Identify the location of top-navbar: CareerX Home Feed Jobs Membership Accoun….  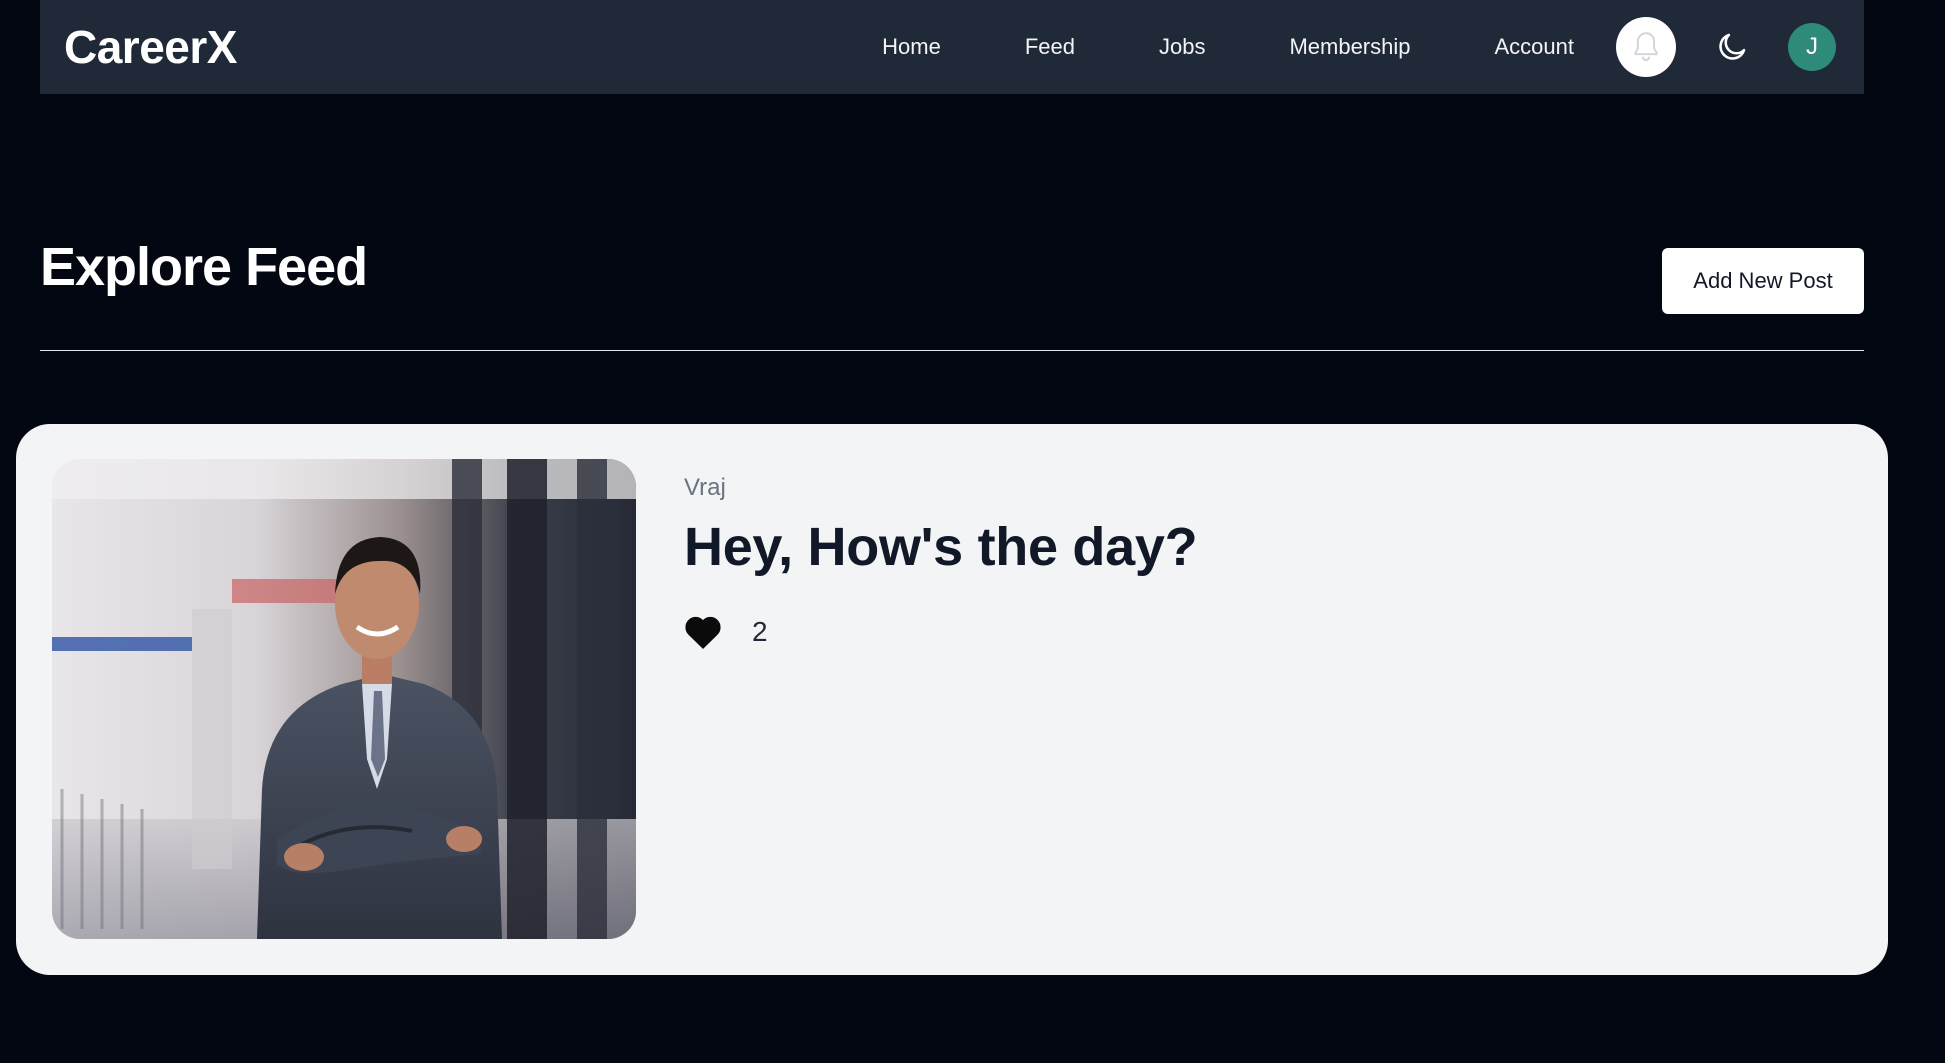
(952, 47).